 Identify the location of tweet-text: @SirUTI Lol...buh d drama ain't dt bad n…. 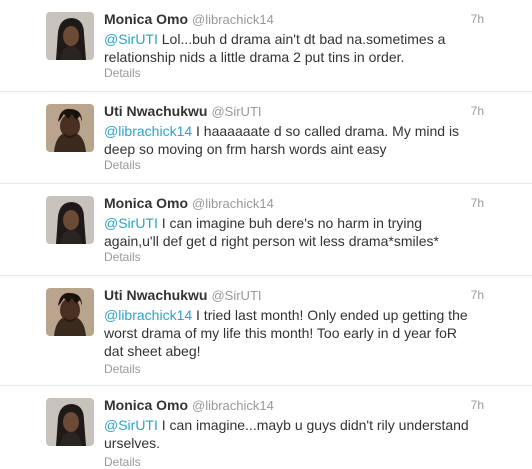
(289, 48).